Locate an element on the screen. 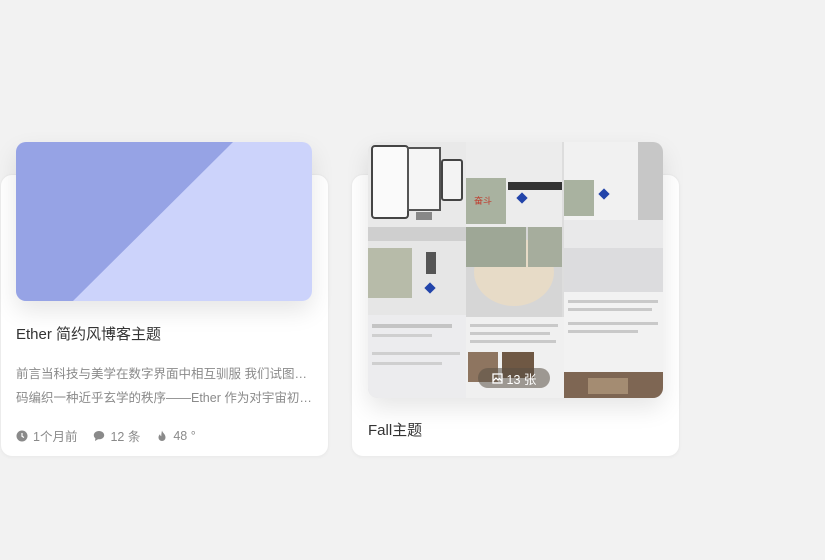  svg-text: 奋斗 is located at coordinates (483, 200).